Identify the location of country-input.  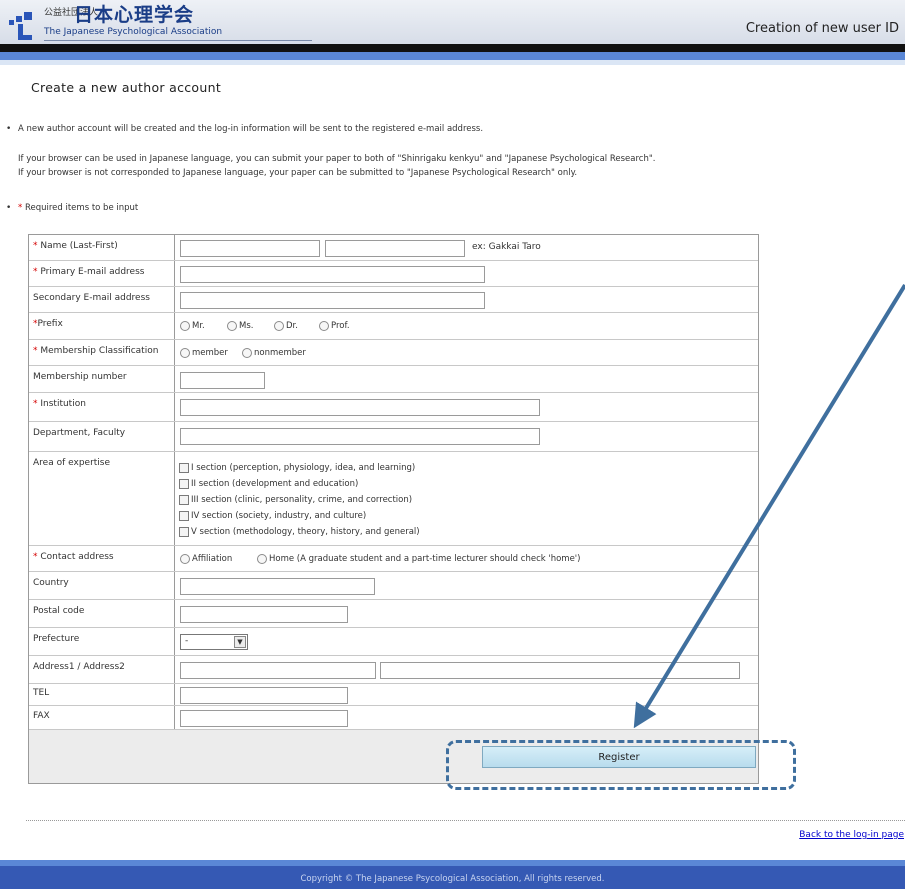
(277, 586).